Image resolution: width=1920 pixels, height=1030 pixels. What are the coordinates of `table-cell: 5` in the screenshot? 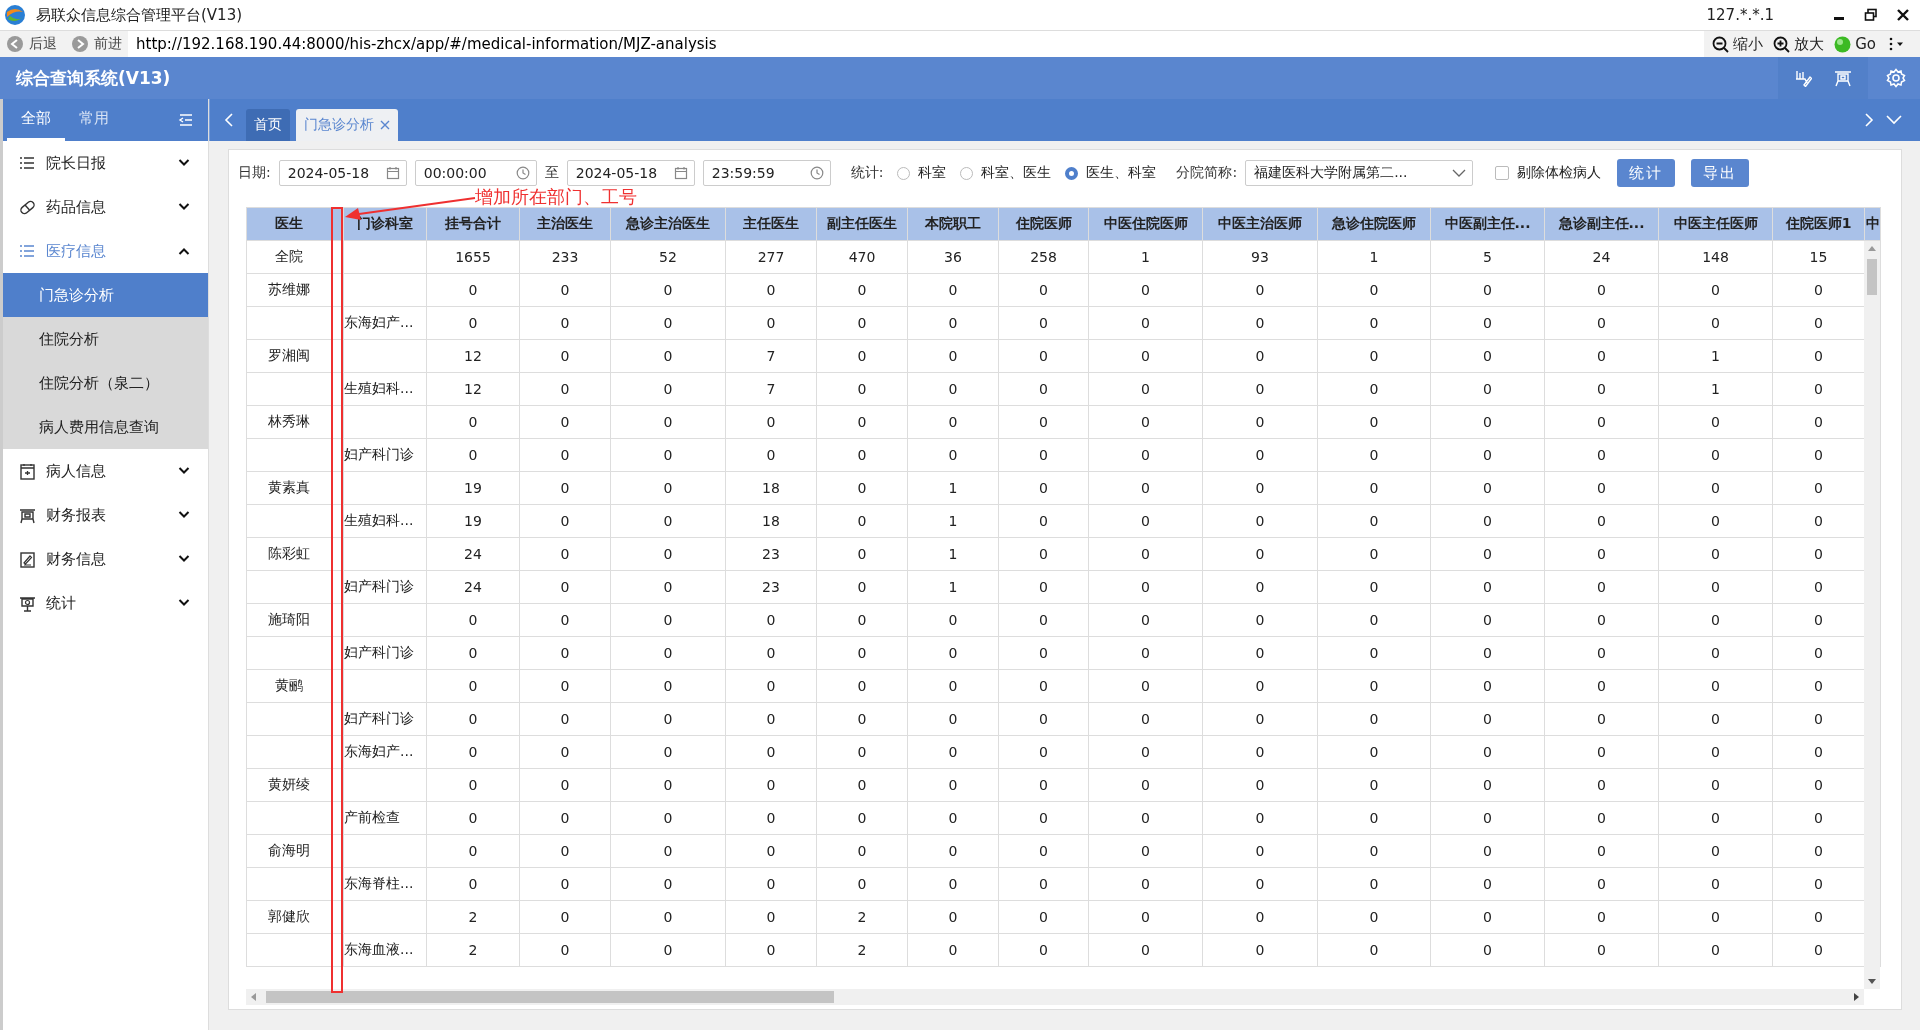 It's located at (1487, 257).